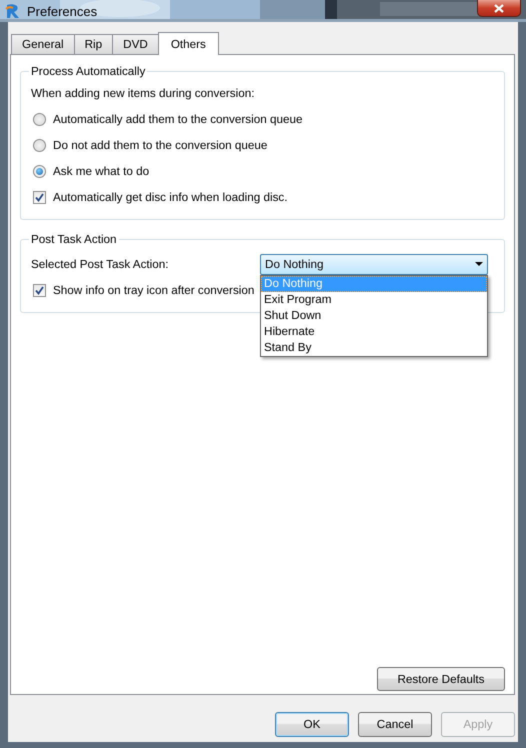 This screenshot has height=748, width=526. I want to click on dialog-button: OK, so click(312, 724).